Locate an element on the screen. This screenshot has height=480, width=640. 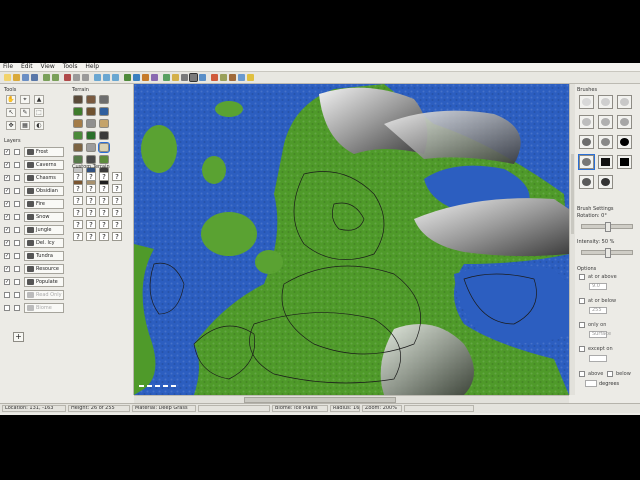
zoom-in-icon is located at coordinates (97, 77).